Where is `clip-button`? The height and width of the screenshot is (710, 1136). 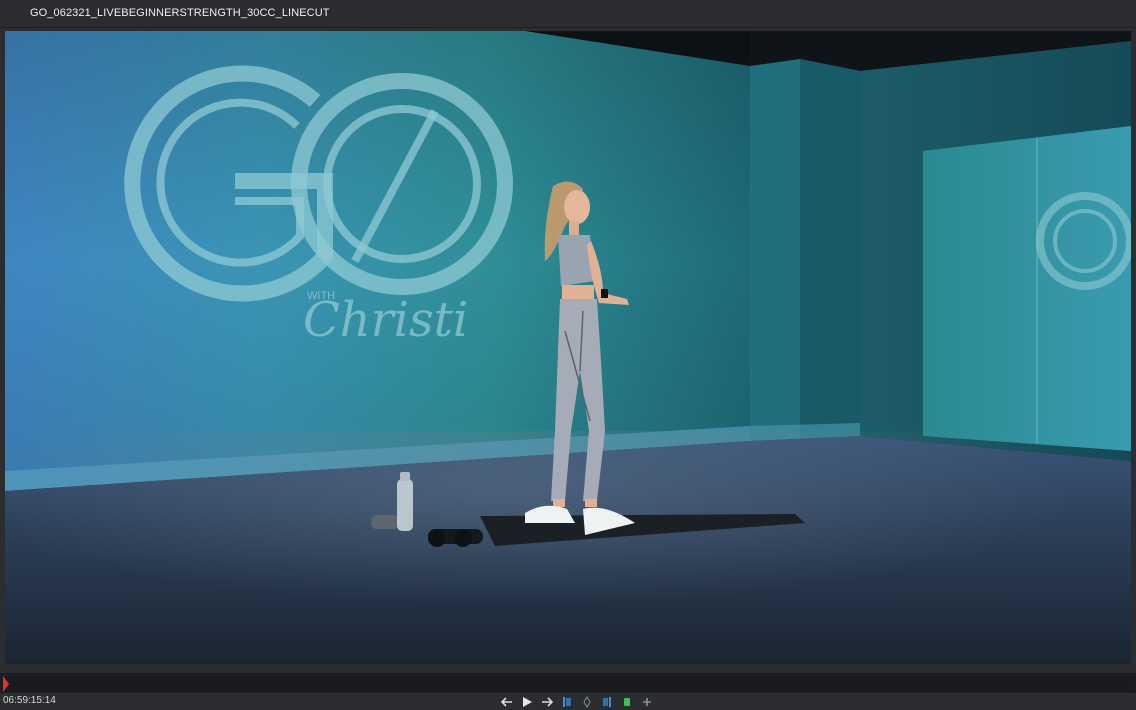
clip-button is located at coordinates (627, 702).